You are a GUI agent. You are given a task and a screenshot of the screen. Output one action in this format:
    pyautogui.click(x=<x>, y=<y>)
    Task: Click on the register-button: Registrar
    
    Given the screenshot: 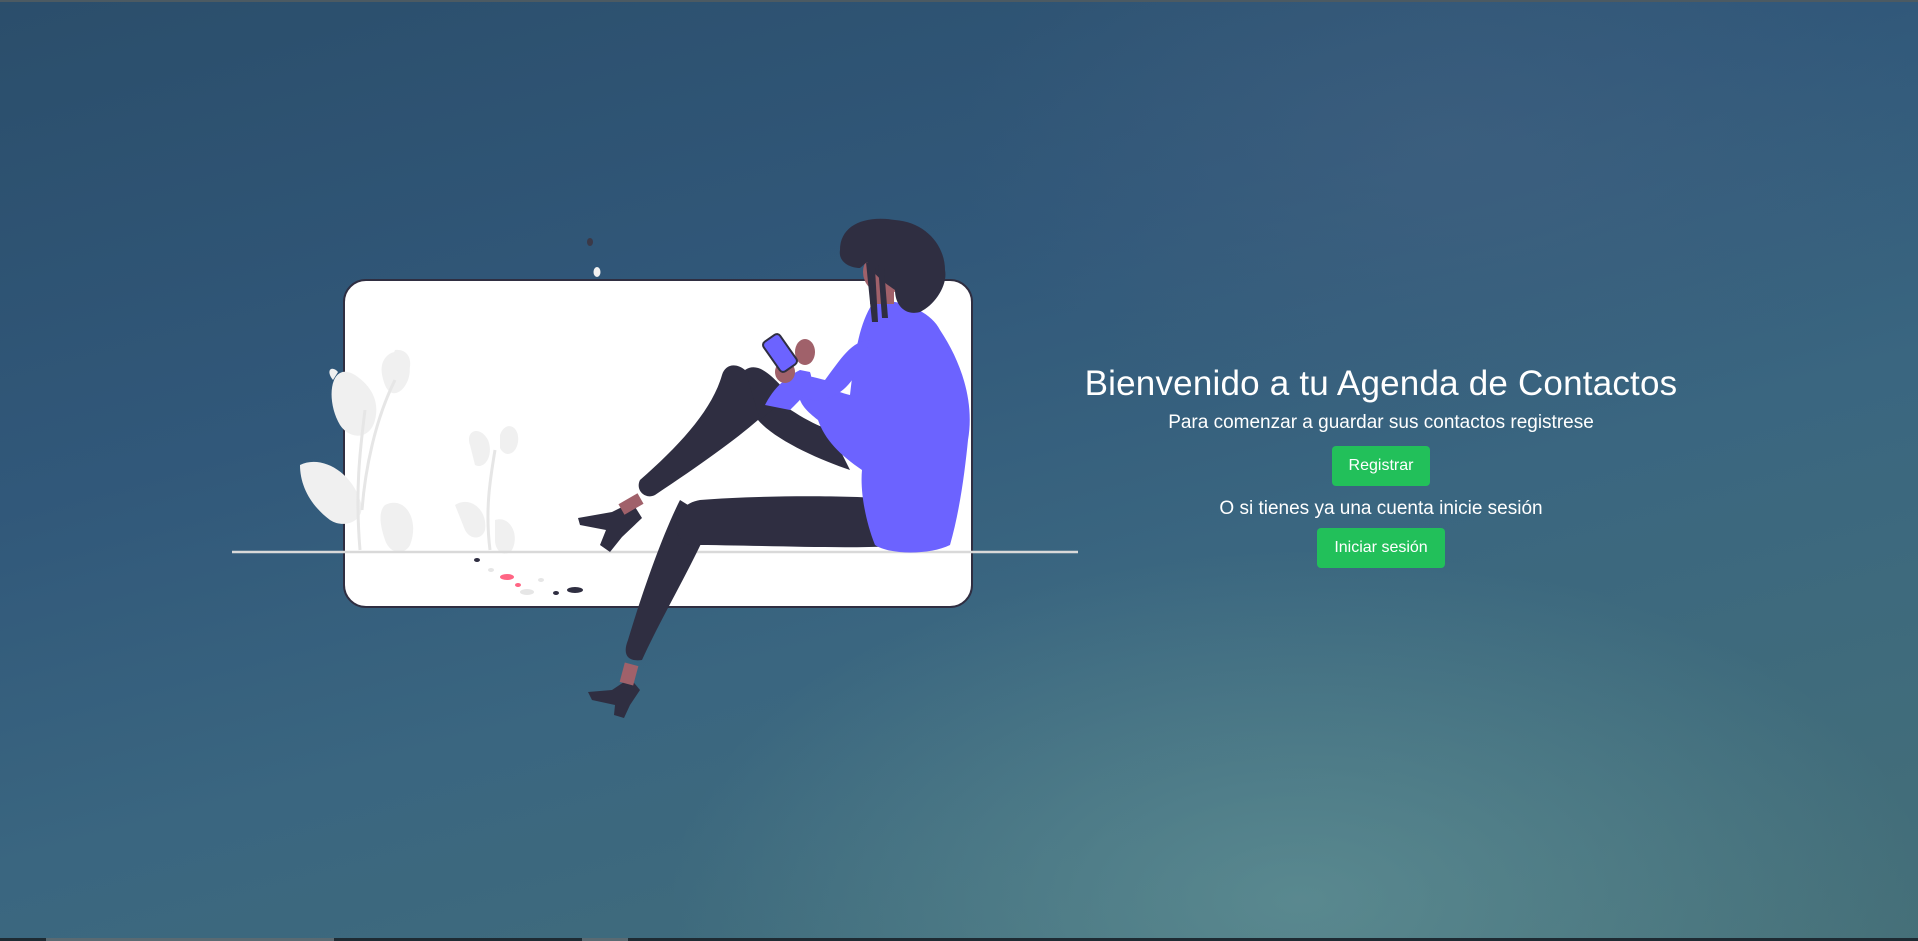 What is the action you would take?
    pyautogui.click(x=1381, y=466)
    